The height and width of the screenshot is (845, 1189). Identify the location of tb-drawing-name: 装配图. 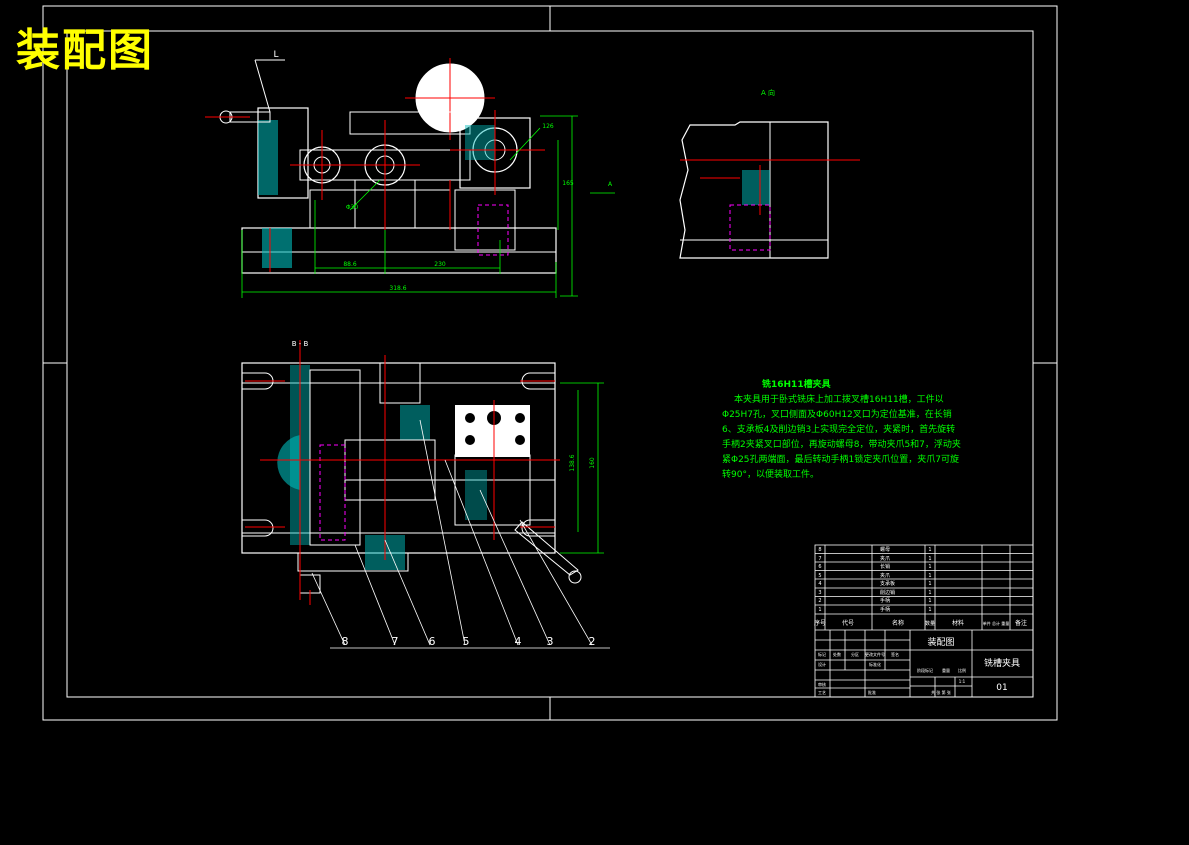
(940, 642).